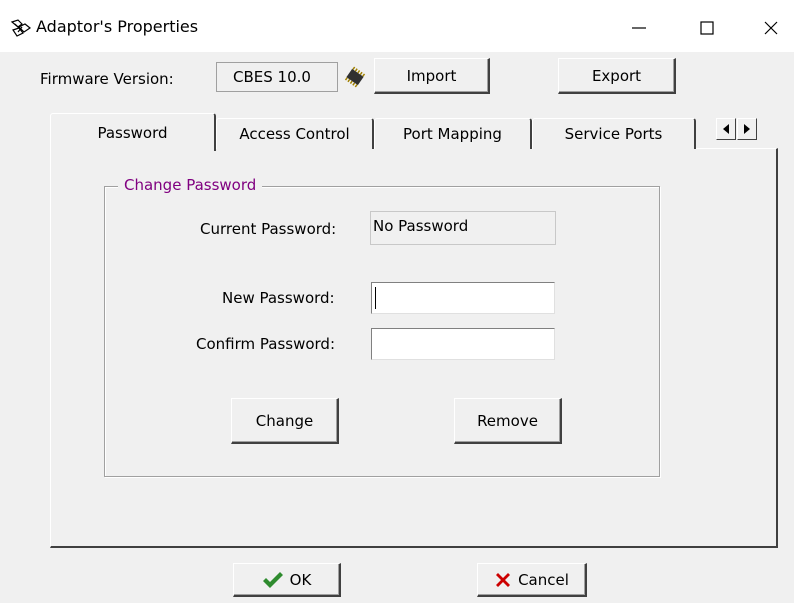 This screenshot has height=603, width=794. I want to click on x-mark-icon, so click(503, 579).